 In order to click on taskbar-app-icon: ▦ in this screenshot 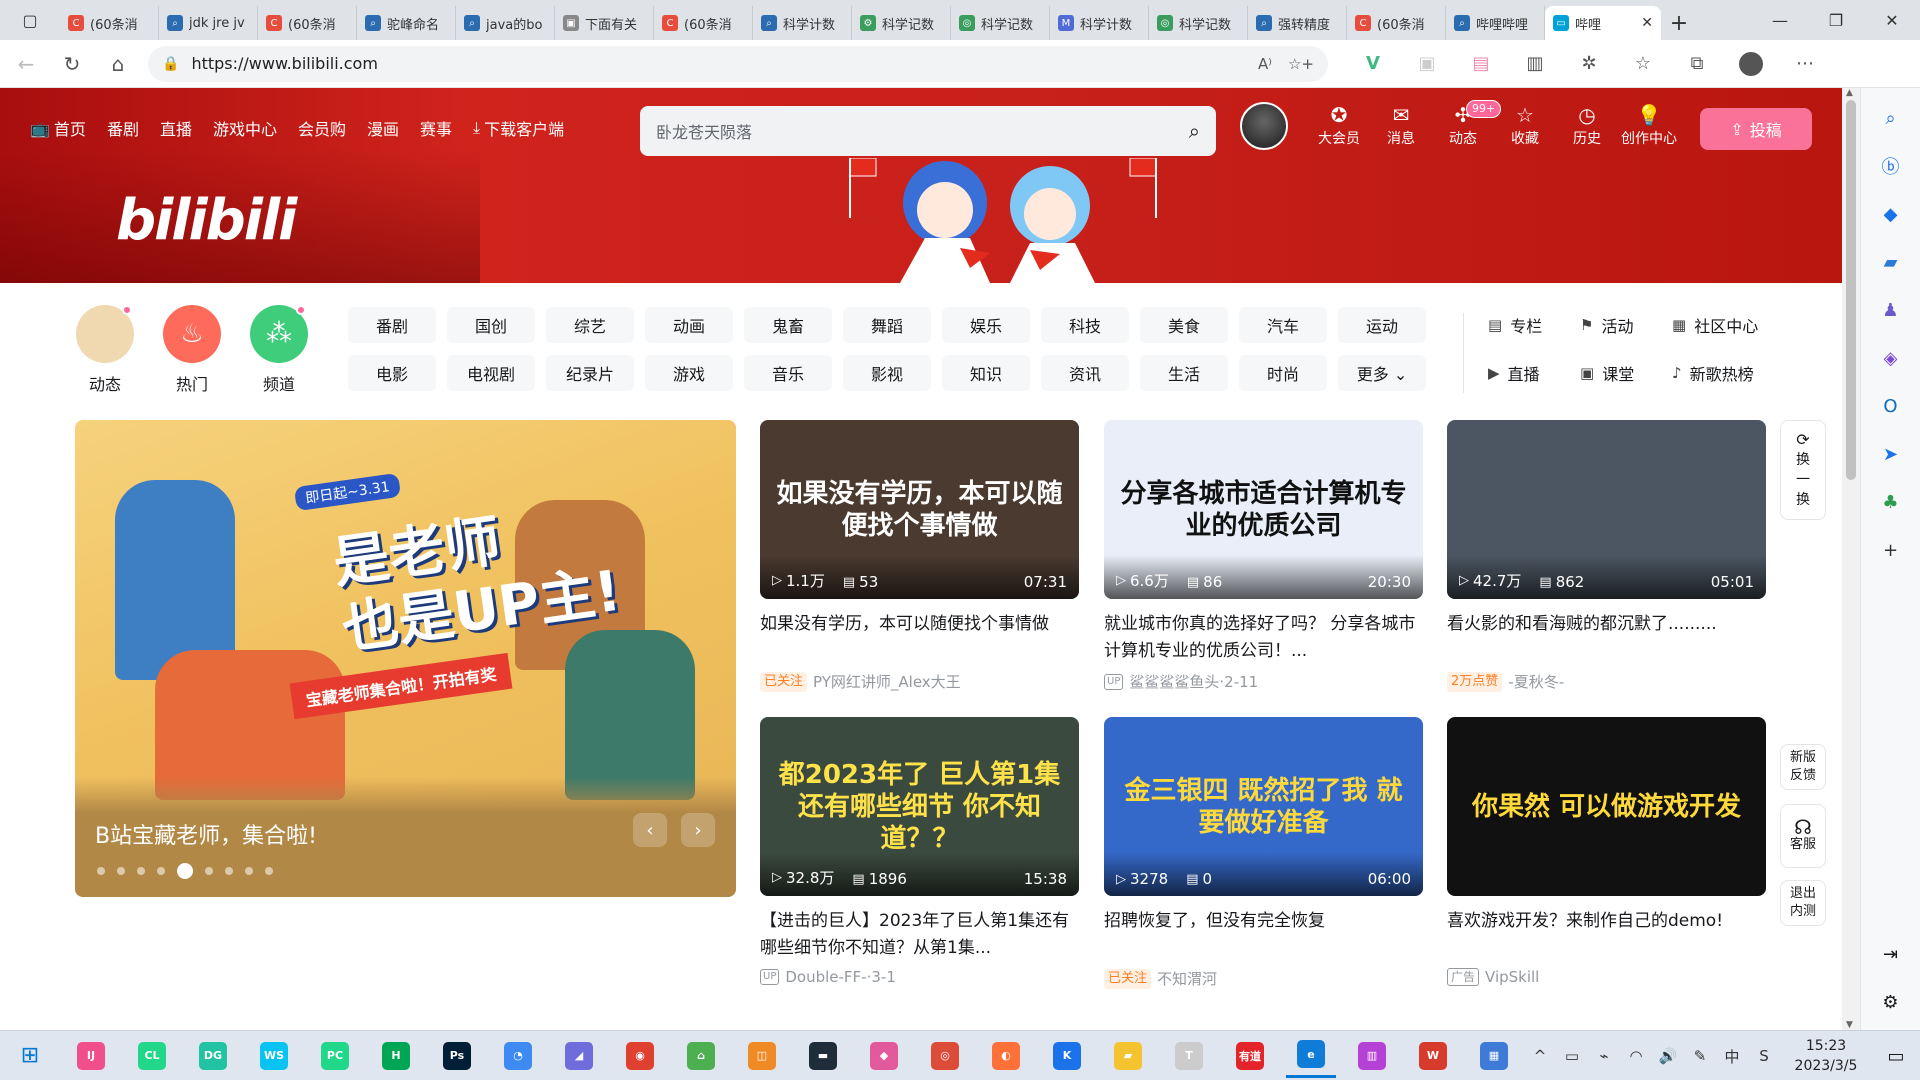, I will do `click(1494, 1056)`.